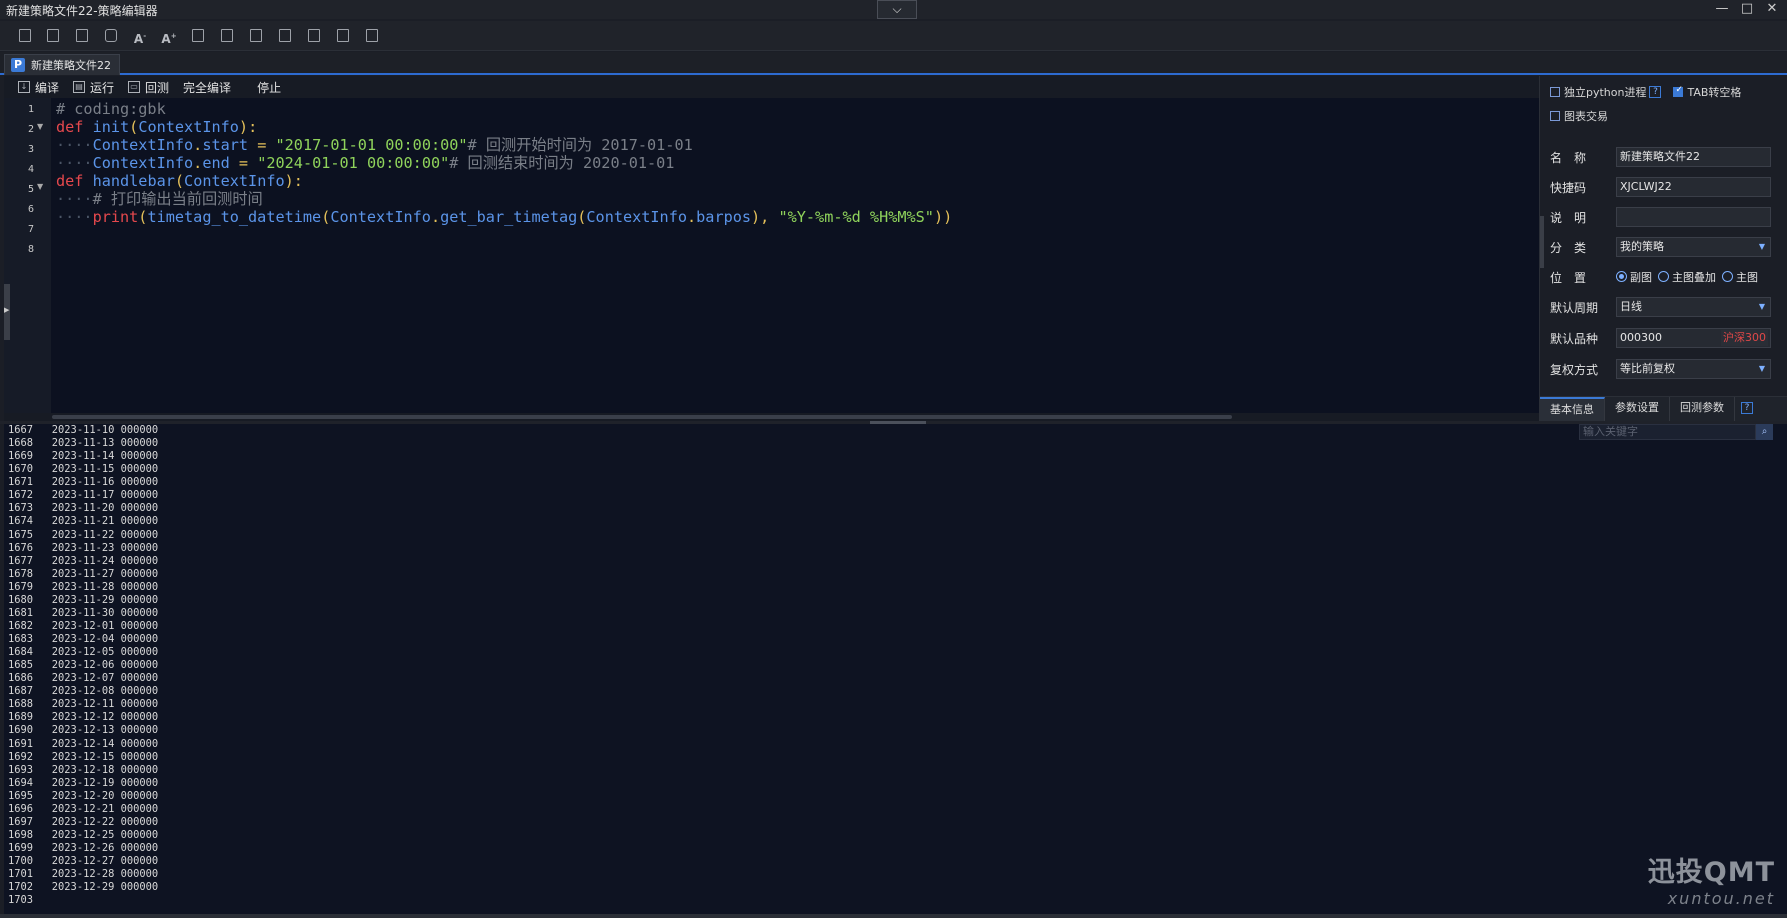  What do you see at coordinates (893, 916) in the screenshot?
I see `bottom-scrollbar` at bounding box center [893, 916].